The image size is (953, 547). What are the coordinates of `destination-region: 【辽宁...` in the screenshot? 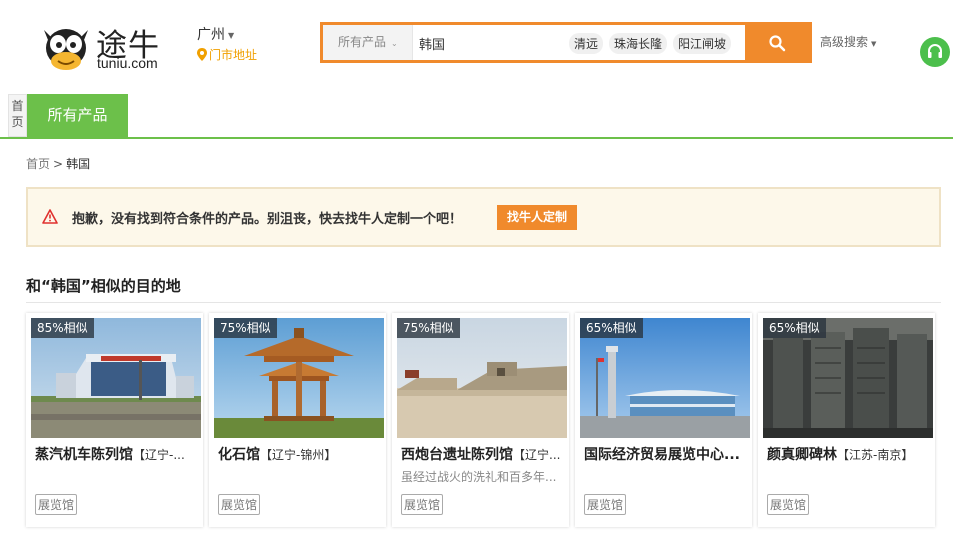 It's located at (537, 455).